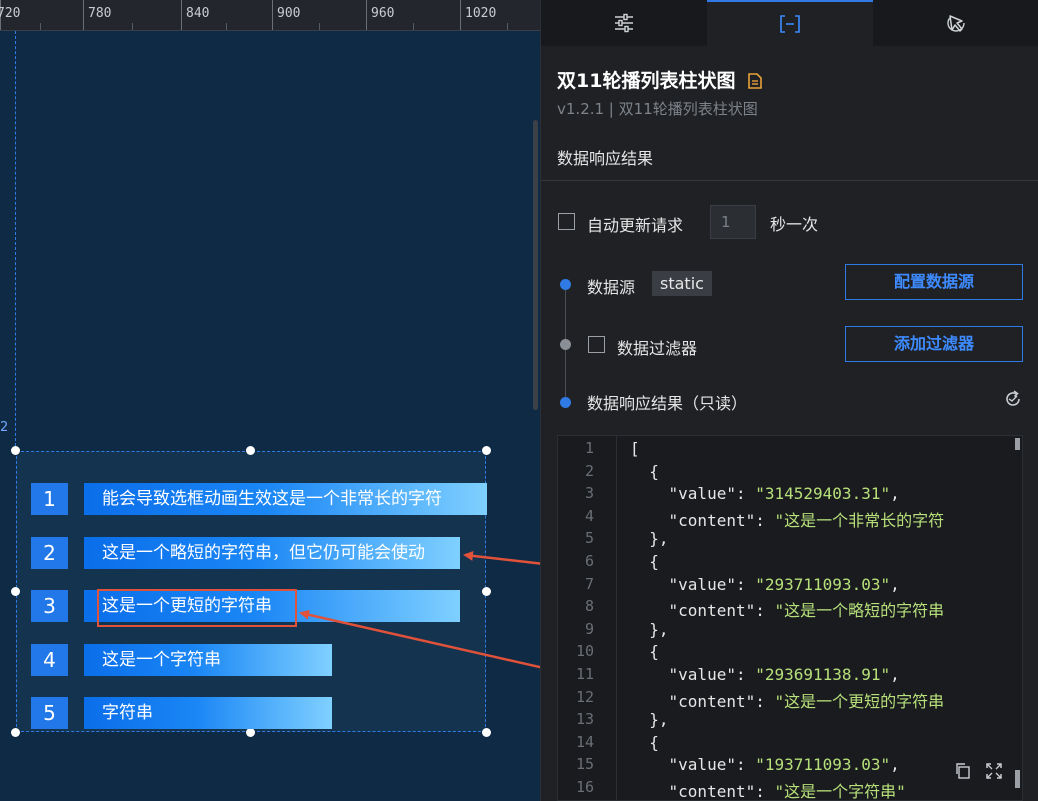  What do you see at coordinates (823, 584) in the screenshot?
I see `code-string-token: "293711093.03"` at bounding box center [823, 584].